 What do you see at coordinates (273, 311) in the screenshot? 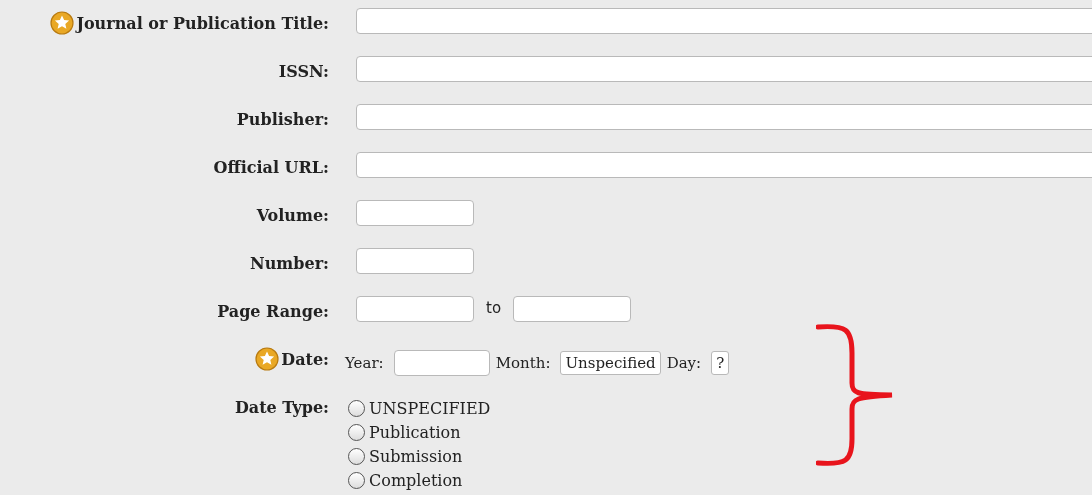
I see `field-label: Page Range:` at bounding box center [273, 311].